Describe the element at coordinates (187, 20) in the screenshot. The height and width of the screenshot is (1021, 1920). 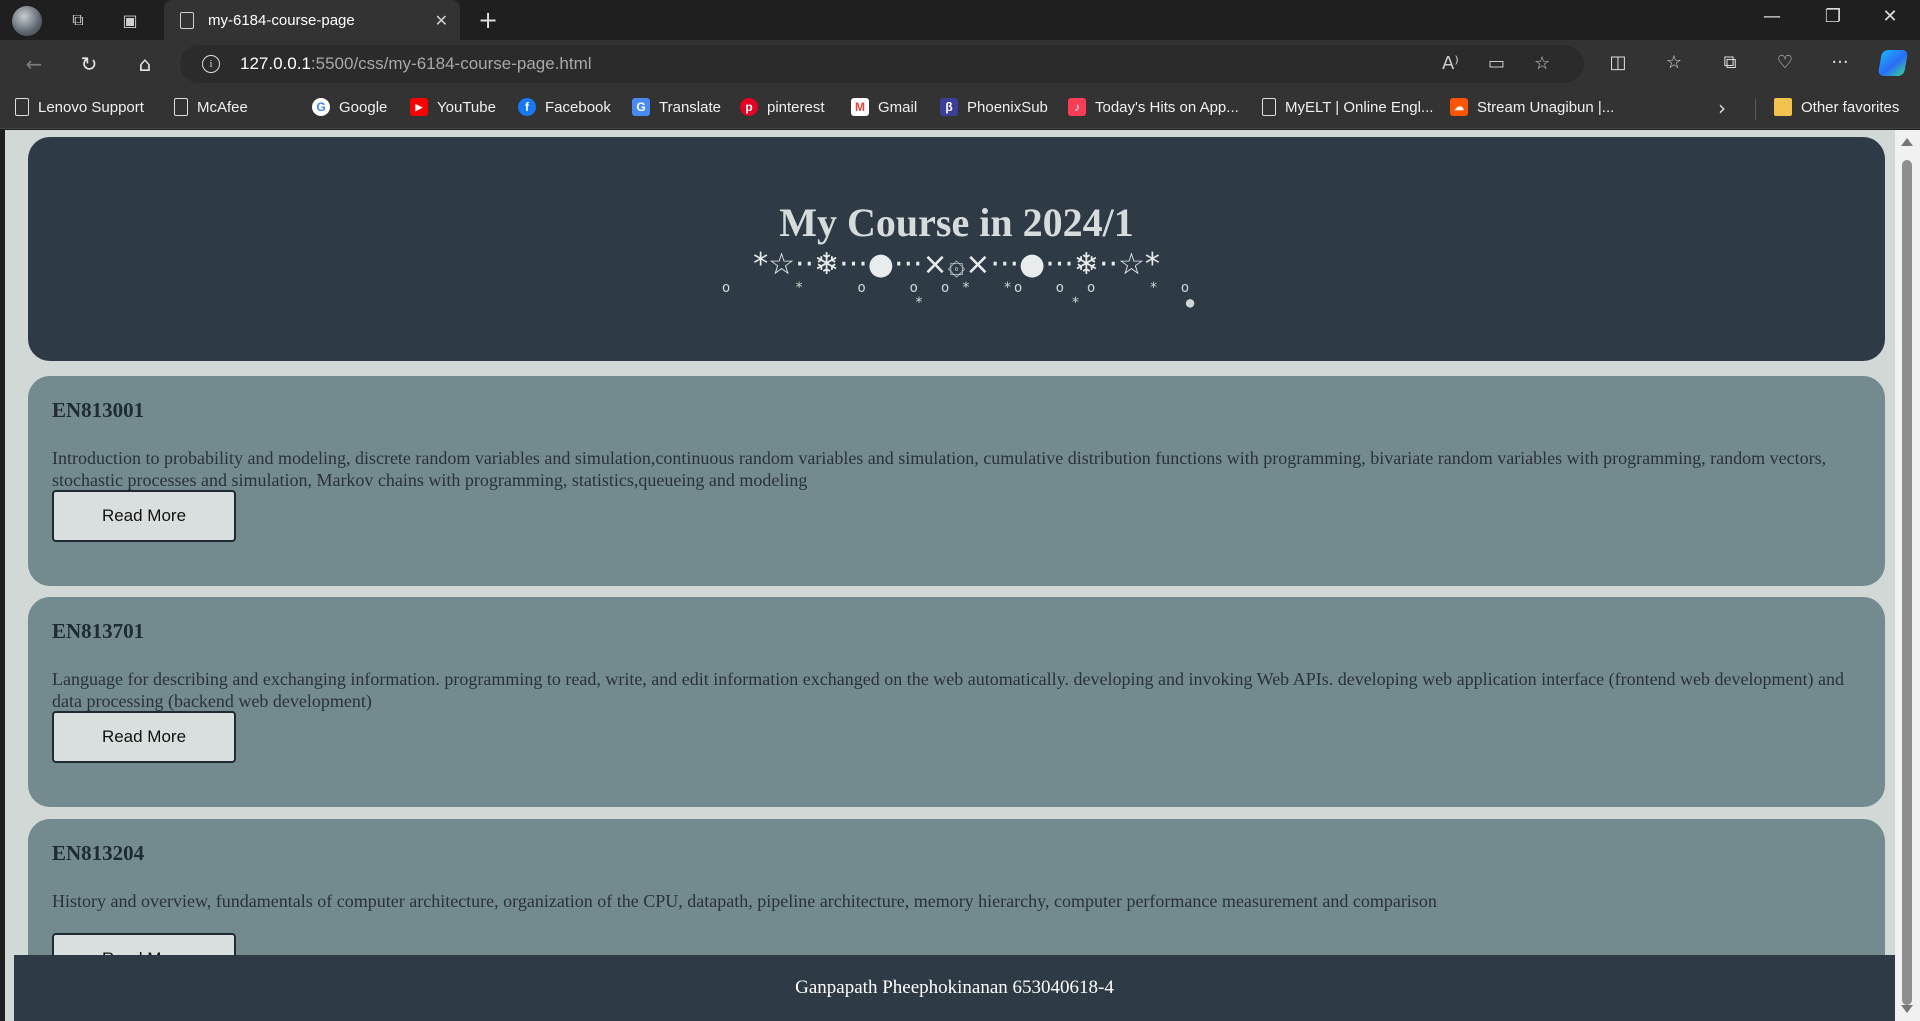
I see `page-icon` at that location.